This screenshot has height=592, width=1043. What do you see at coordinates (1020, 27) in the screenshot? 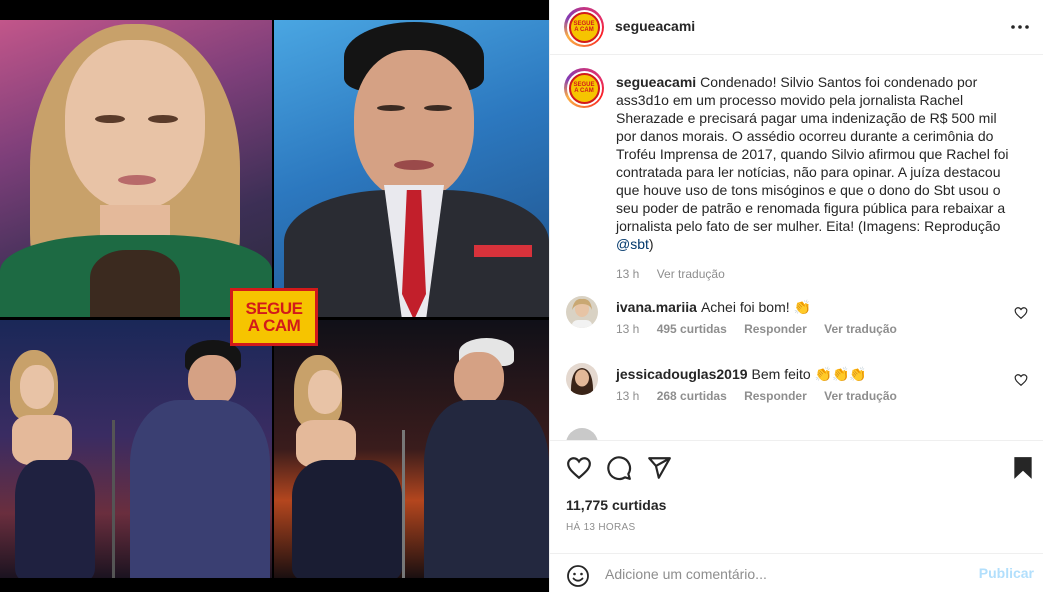
I see `more-options-icon` at bounding box center [1020, 27].